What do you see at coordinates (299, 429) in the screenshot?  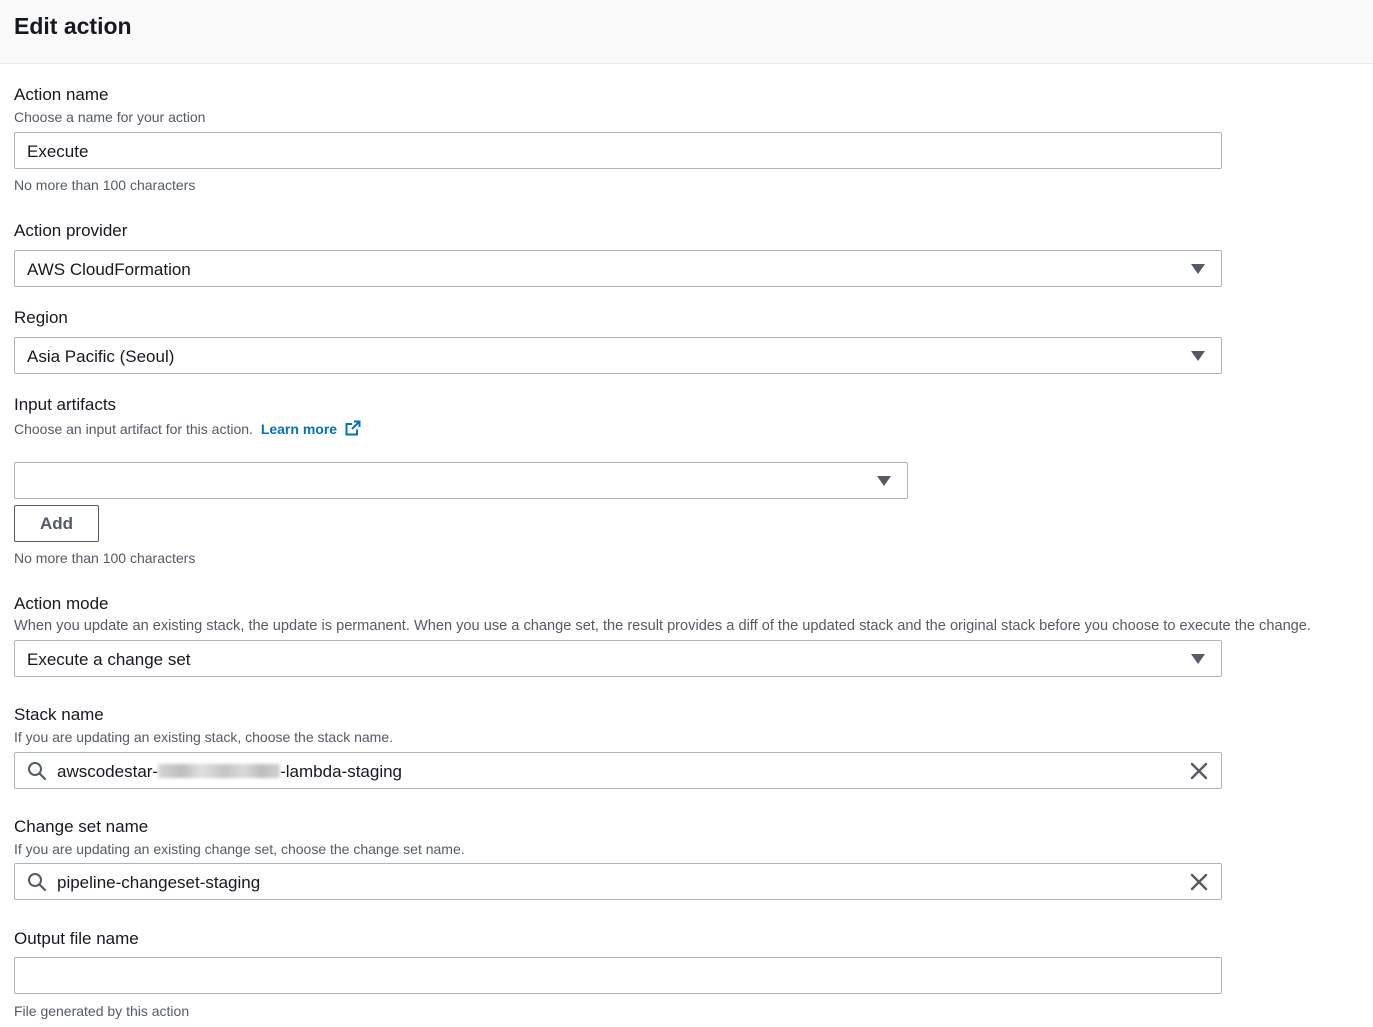 I see `learn-more-link: Learn more` at bounding box center [299, 429].